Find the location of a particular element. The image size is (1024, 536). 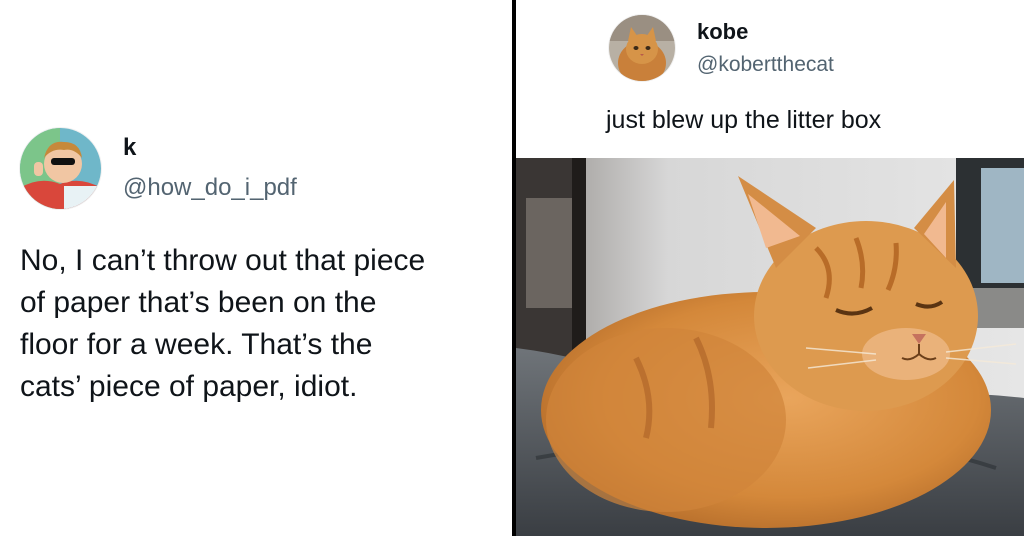

profile-photo-icon is located at coordinates (60, 168).